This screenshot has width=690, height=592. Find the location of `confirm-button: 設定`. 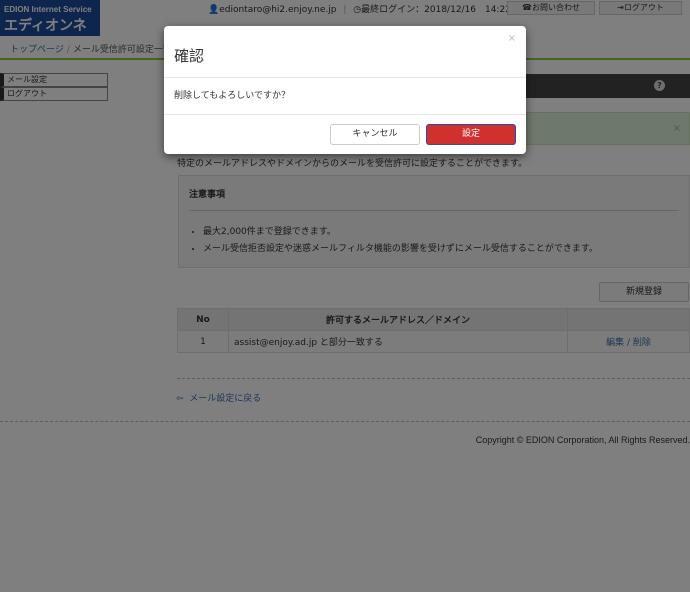

confirm-button: 設定 is located at coordinates (471, 134).